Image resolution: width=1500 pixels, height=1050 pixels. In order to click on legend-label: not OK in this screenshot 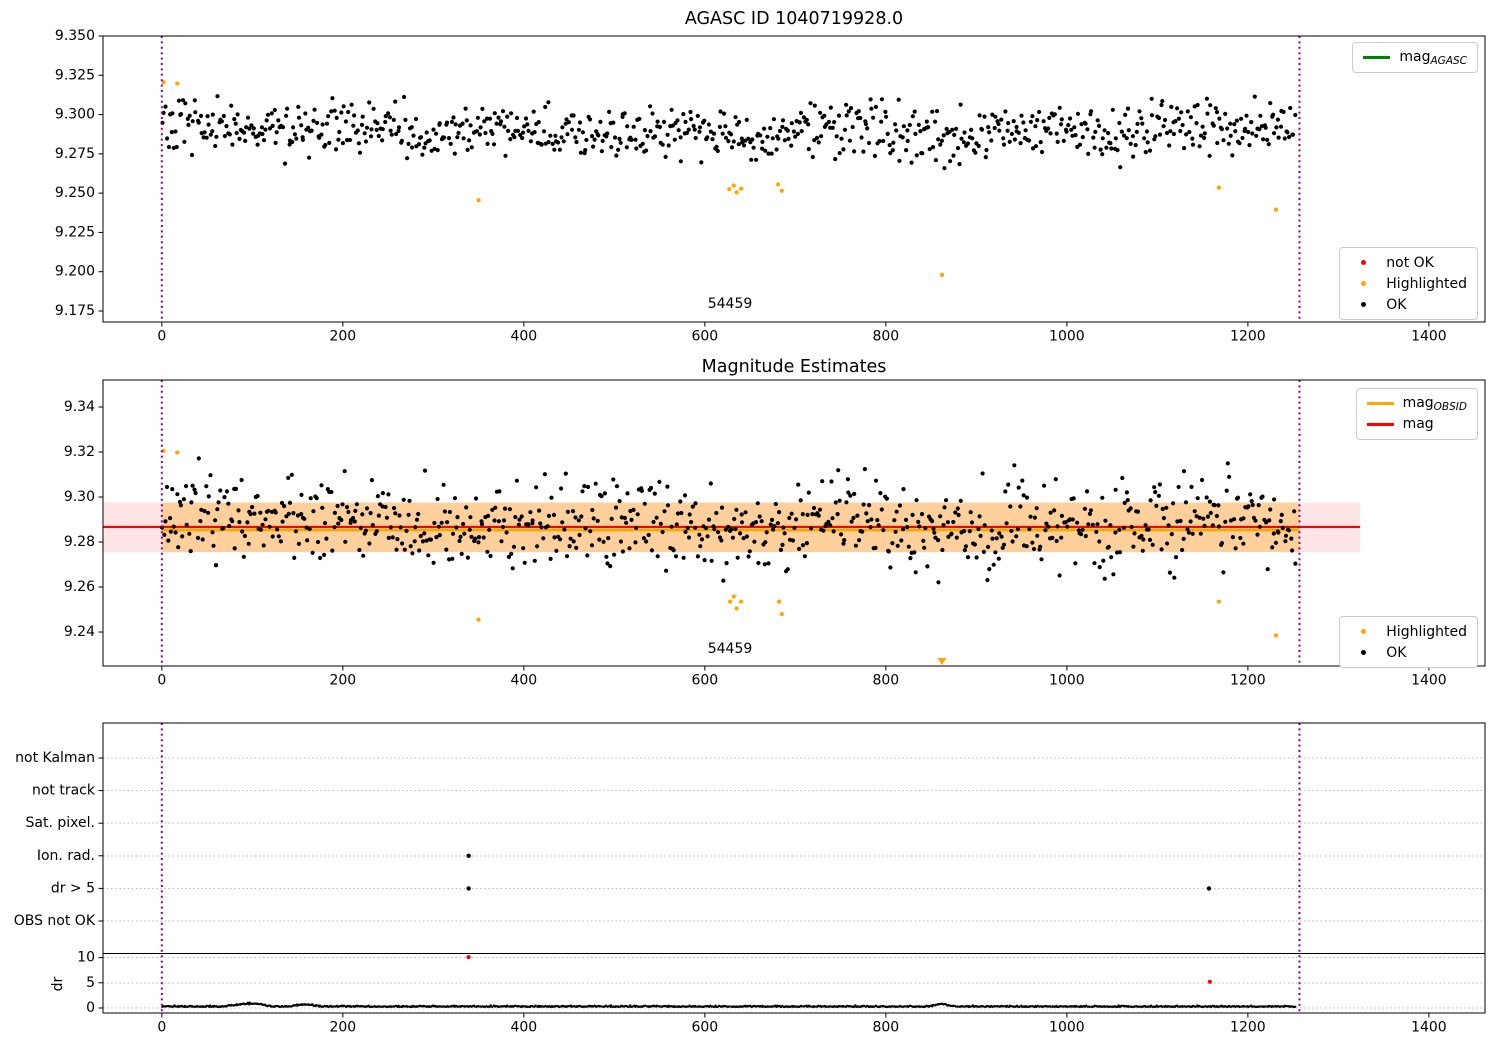, I will do `click(1410, 262)`.